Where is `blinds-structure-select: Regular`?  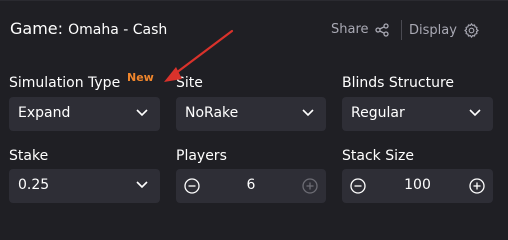
blinds-structure-select: Regular is located at coordinates (417, 114).